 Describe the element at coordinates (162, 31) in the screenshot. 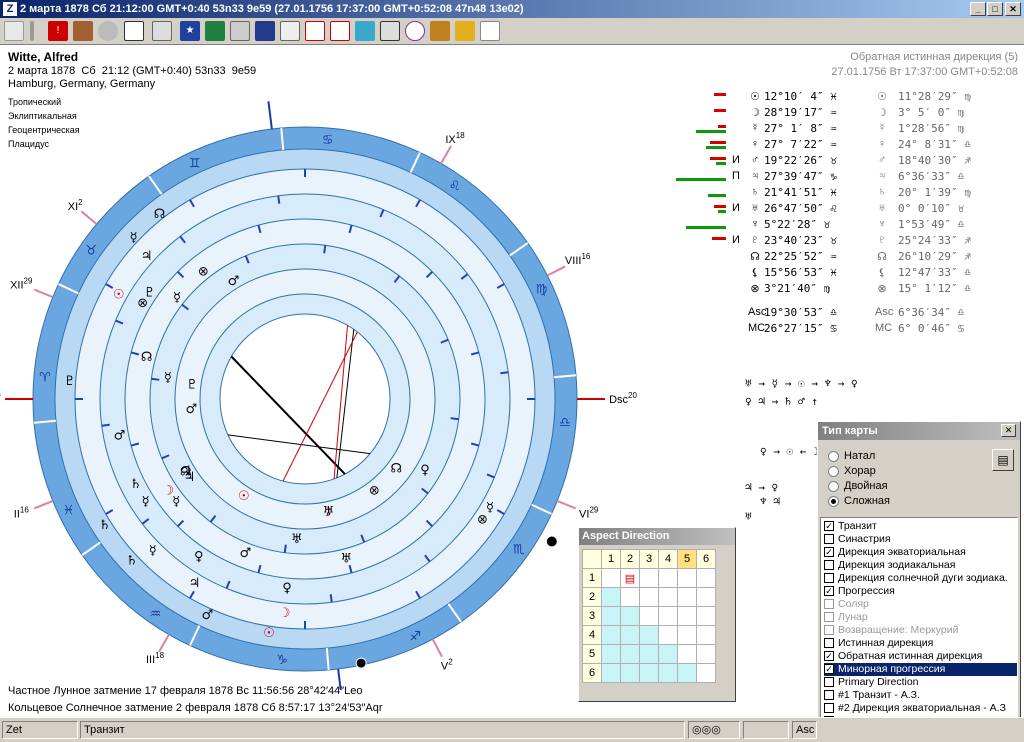

I see `settings-icon` at that location.